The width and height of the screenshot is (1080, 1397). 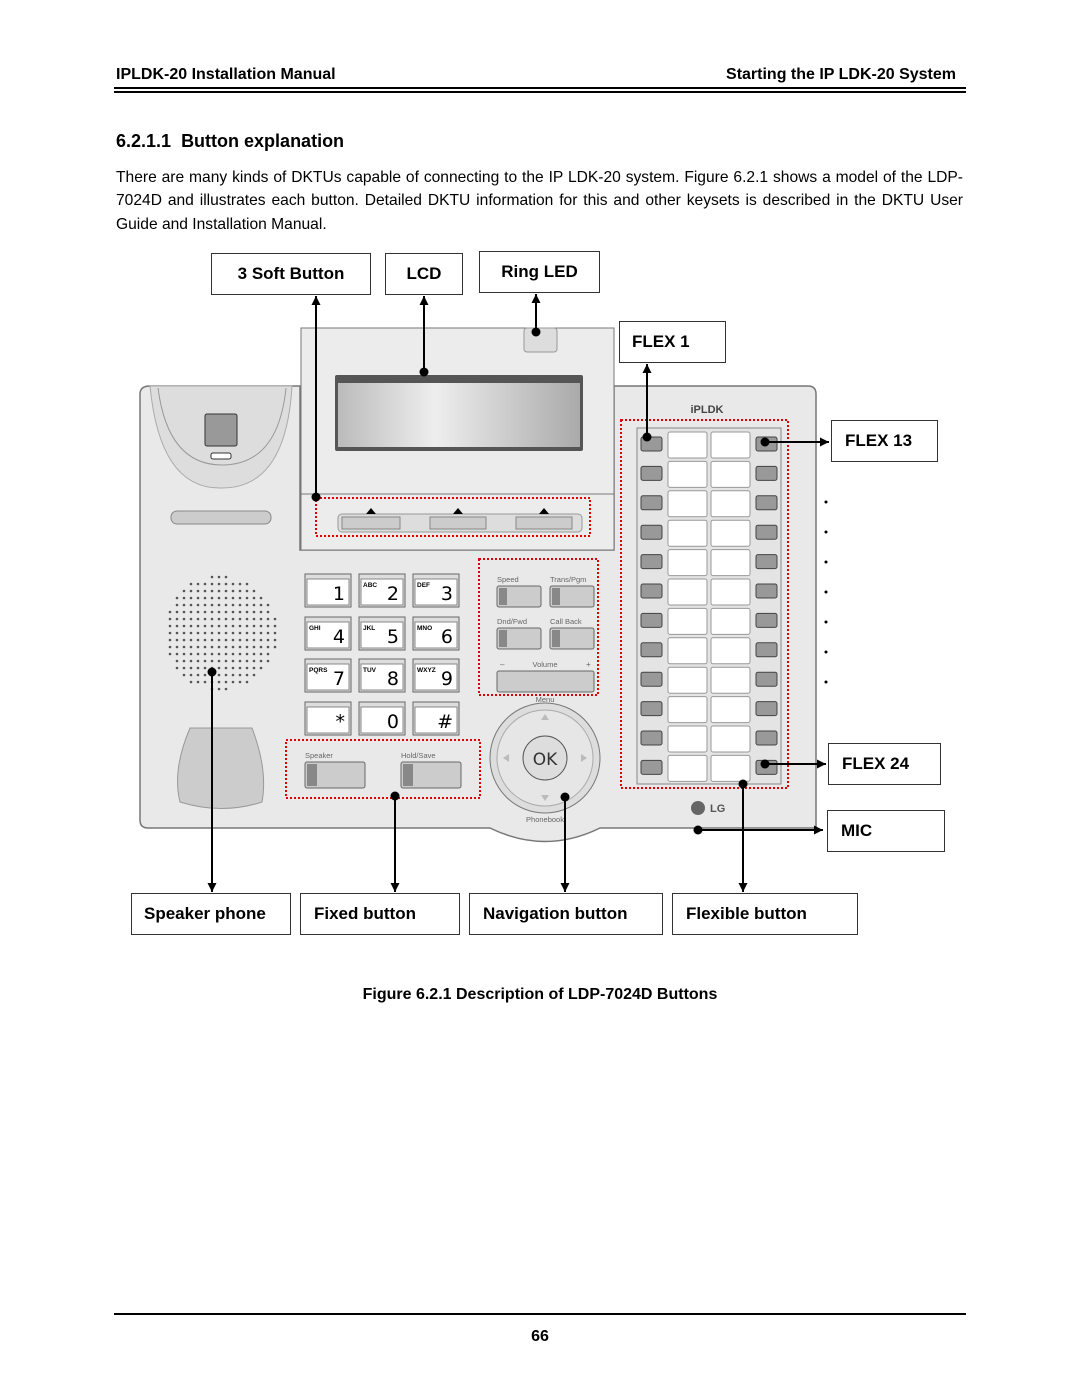 What do you see at coordinates (221, 430) in the screenshot?
I see `hook-switch` at bounding box center [221, 430].